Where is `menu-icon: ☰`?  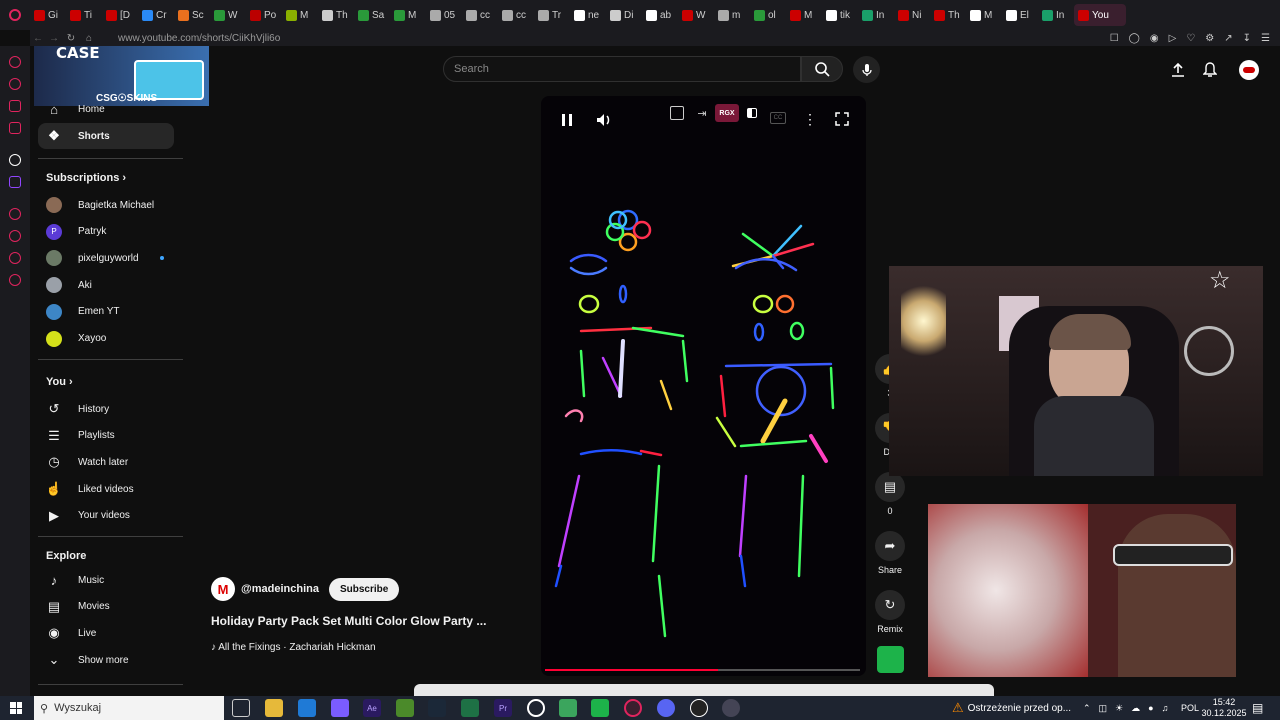
menu-icon: ☰ is located at coordinates (1265, 38).